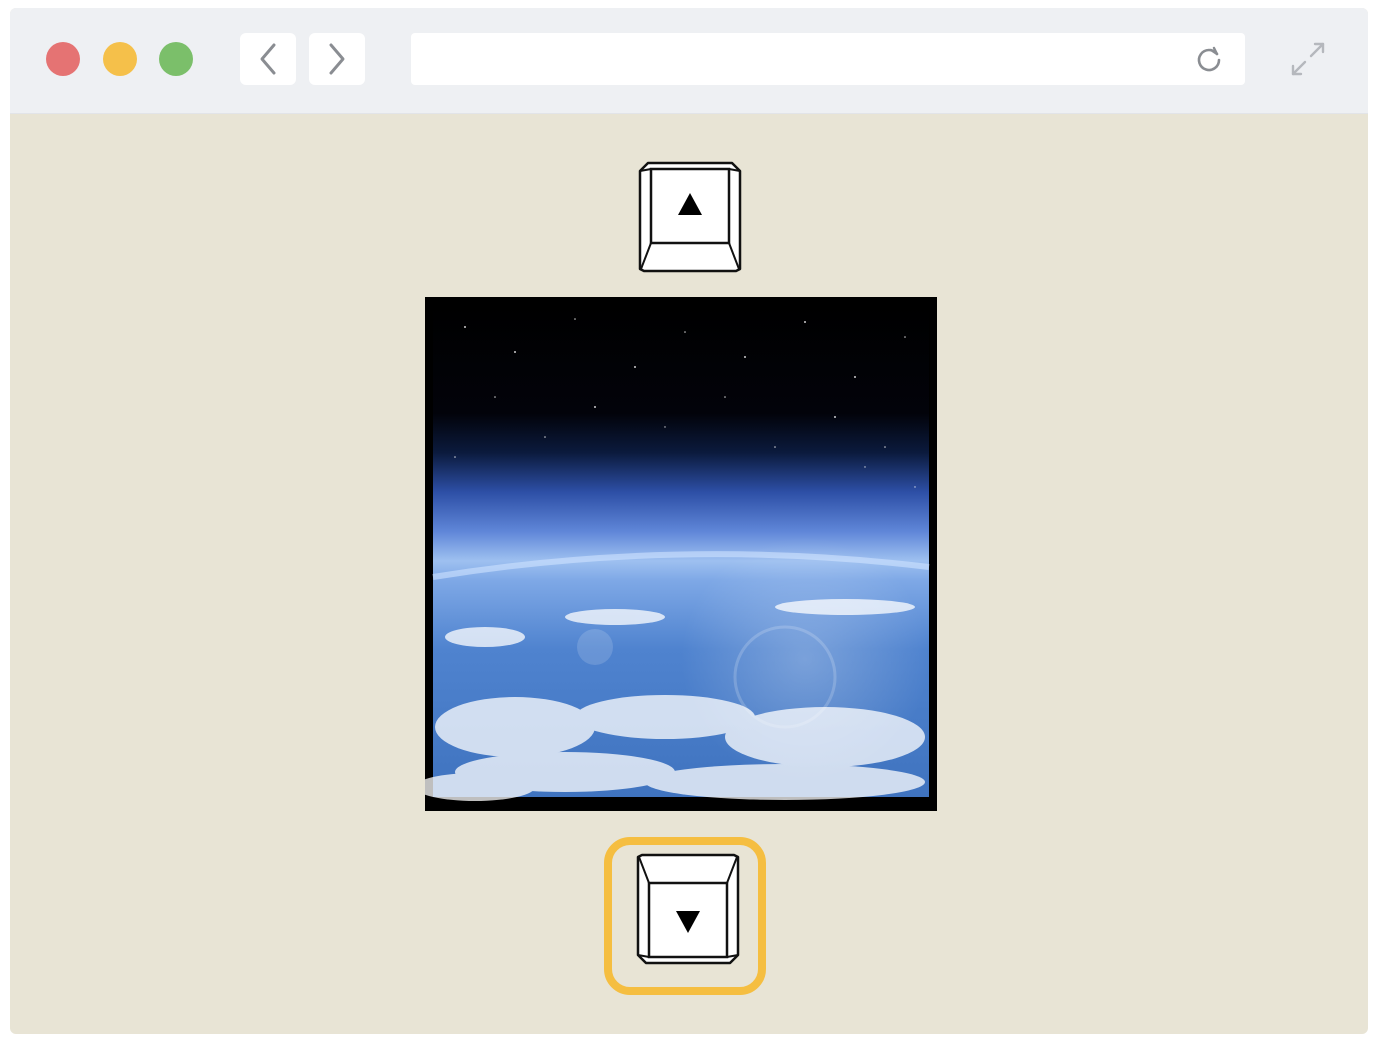 The width and height of the screenshot is (1384, 1056). I want to click on fullscreen-button, so click(1308, 59).